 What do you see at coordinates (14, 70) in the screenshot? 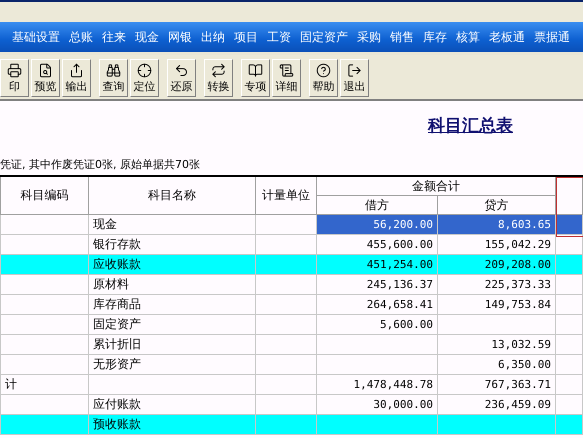
I see `printer-icon` at bounding box center [14, 70].